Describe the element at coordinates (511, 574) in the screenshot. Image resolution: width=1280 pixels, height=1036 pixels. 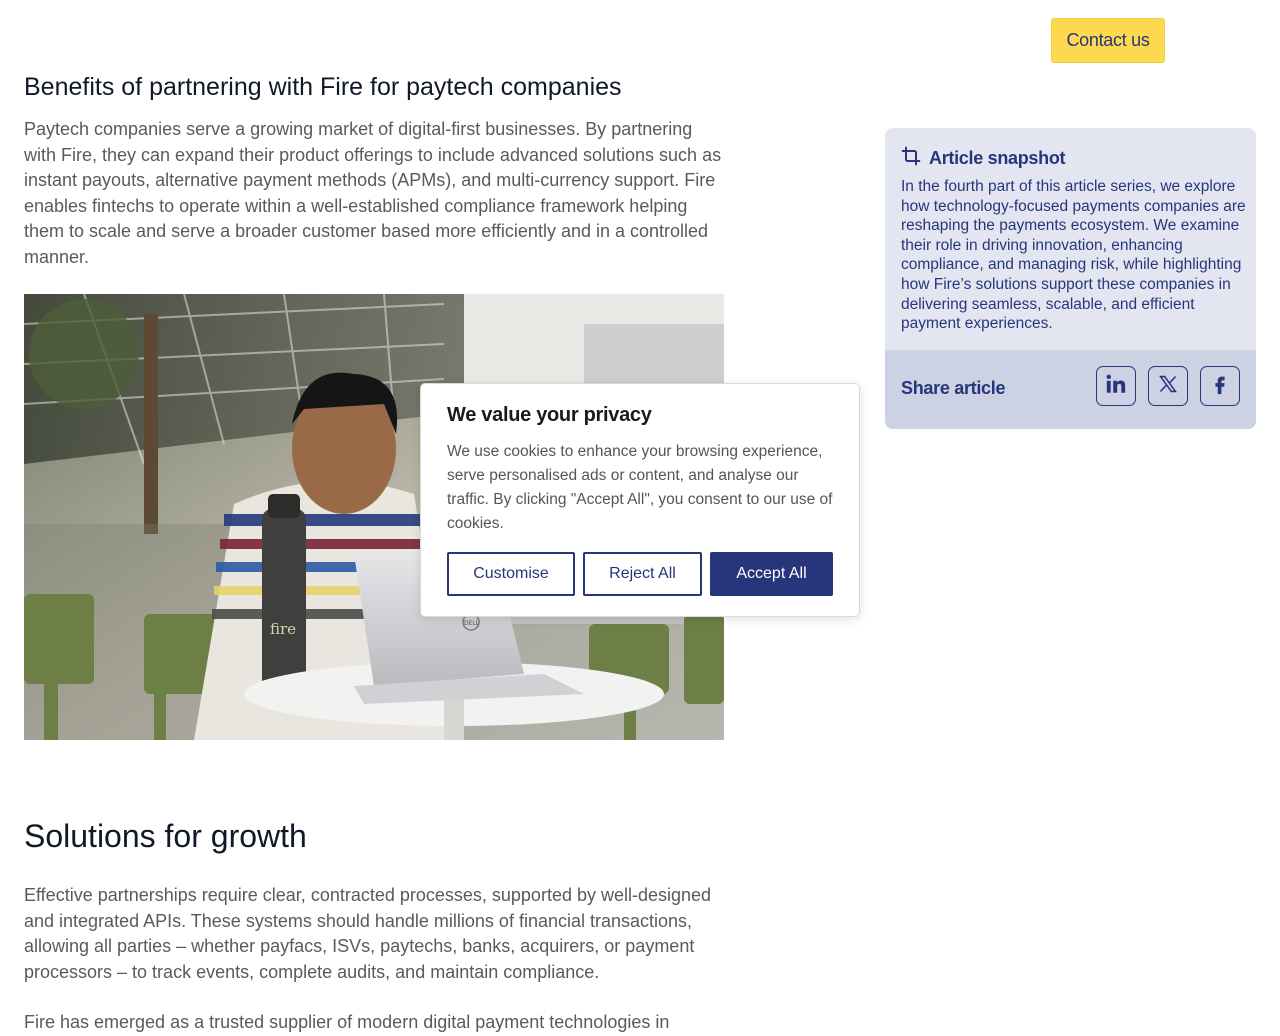
I see `customise-button: Customise` at that location.